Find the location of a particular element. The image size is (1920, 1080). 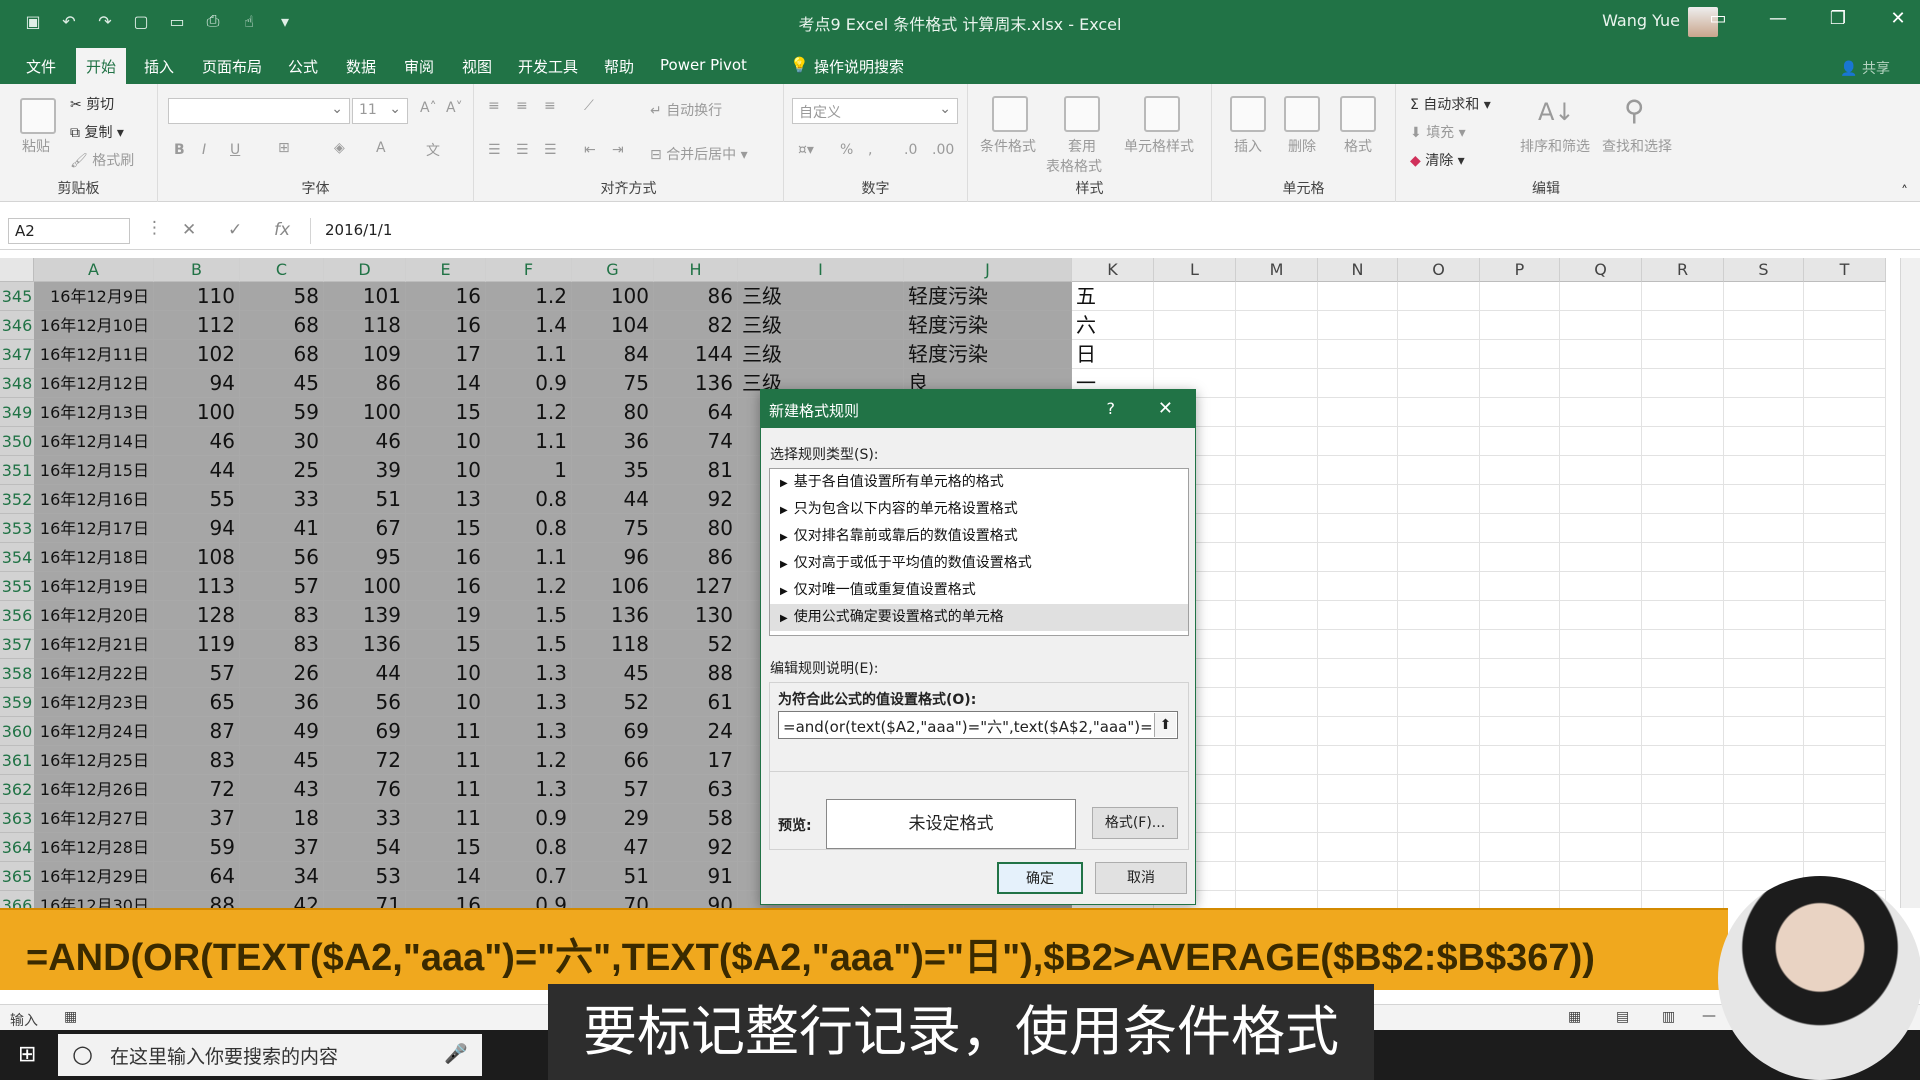

orientation-icon: ⟋ is located at coordinates (589, 106).